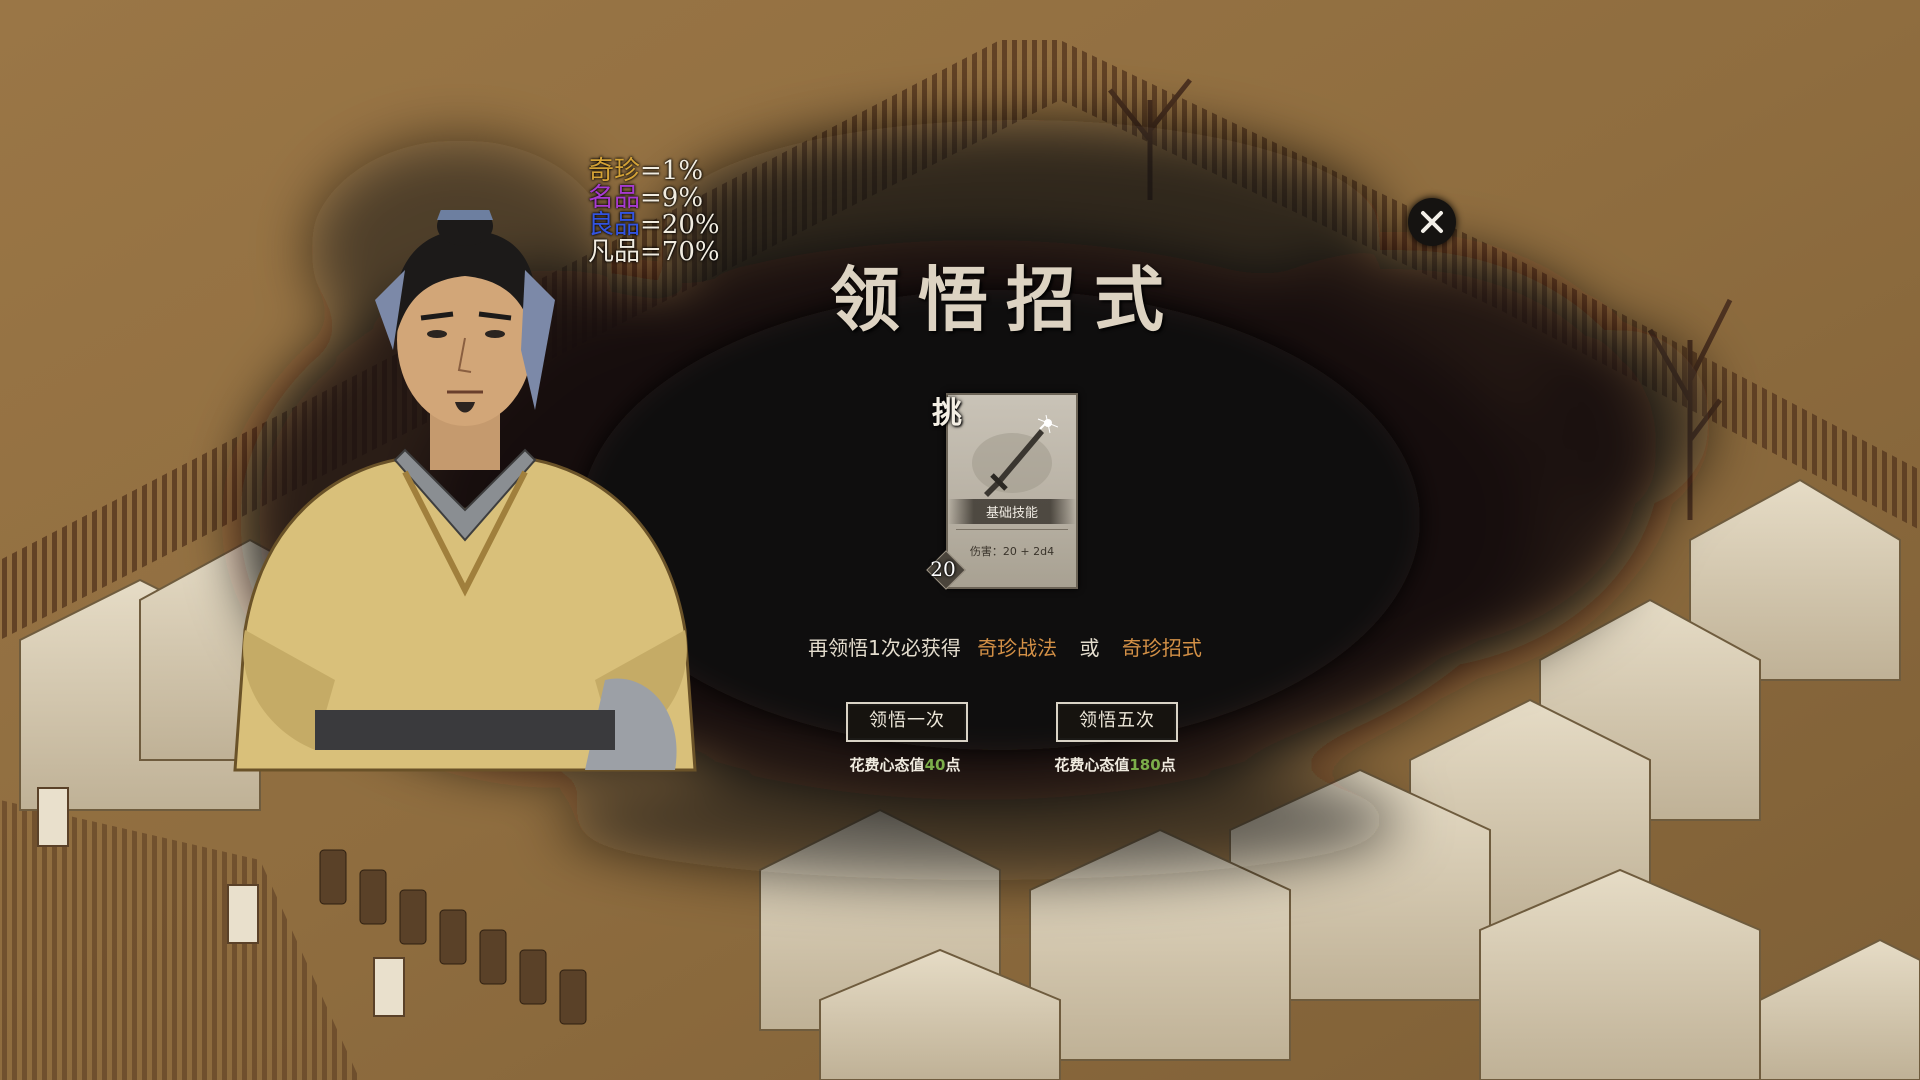 The height and width of the screenshot is (1080, 1920). What do you see at coordinates (1015, 456) in the screenshot?
I see `sword-icon` at bounding box center [1015, 456].